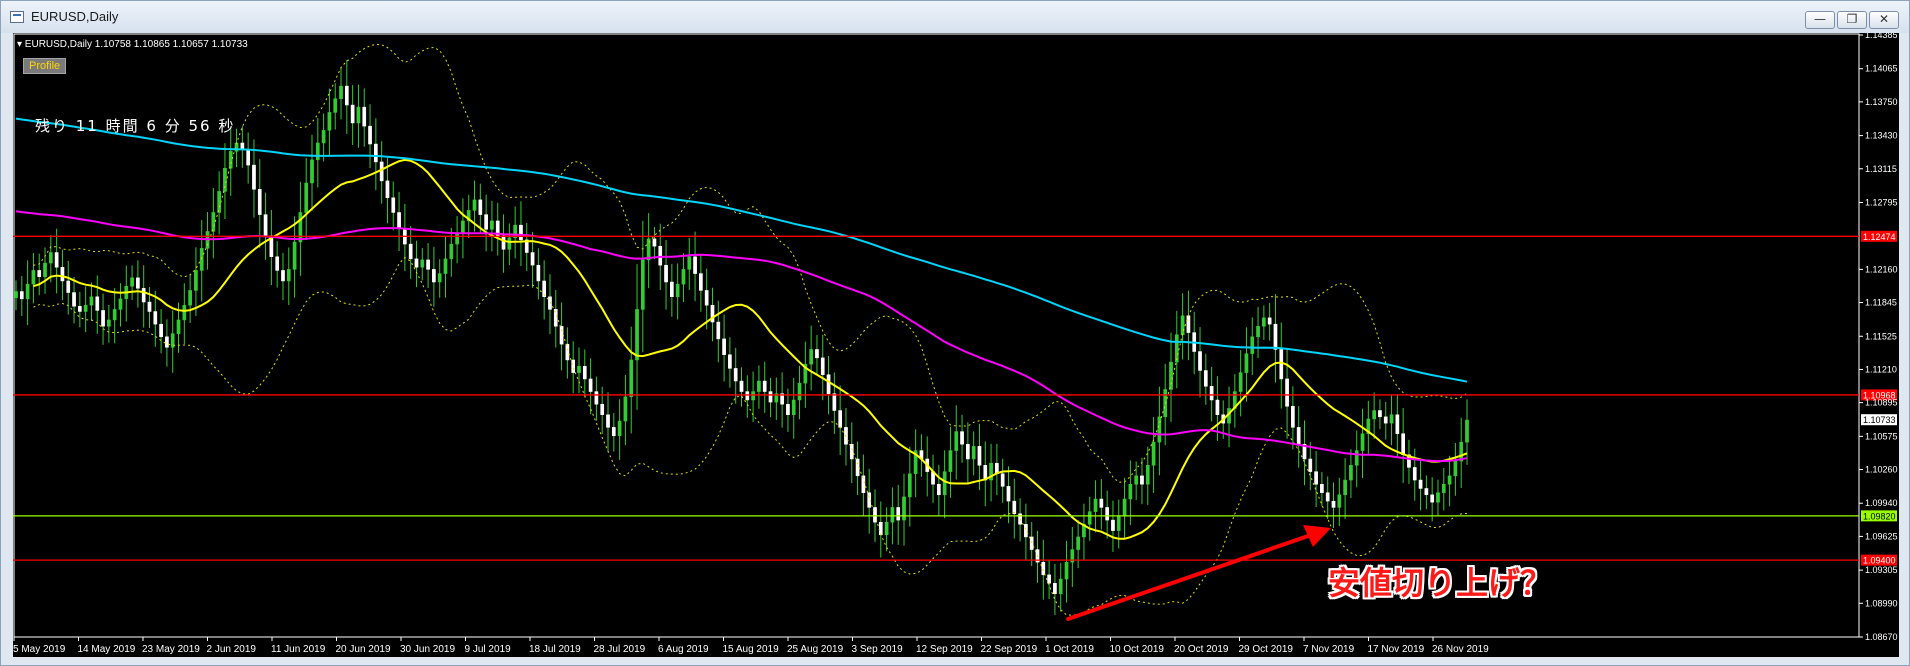 This screenshot has height=666, width=1910. What do you see at coordinates (1881, 36) in the screenshot?
I see `price-axis-label: 1.14385` at bounding box center [1881, 36].